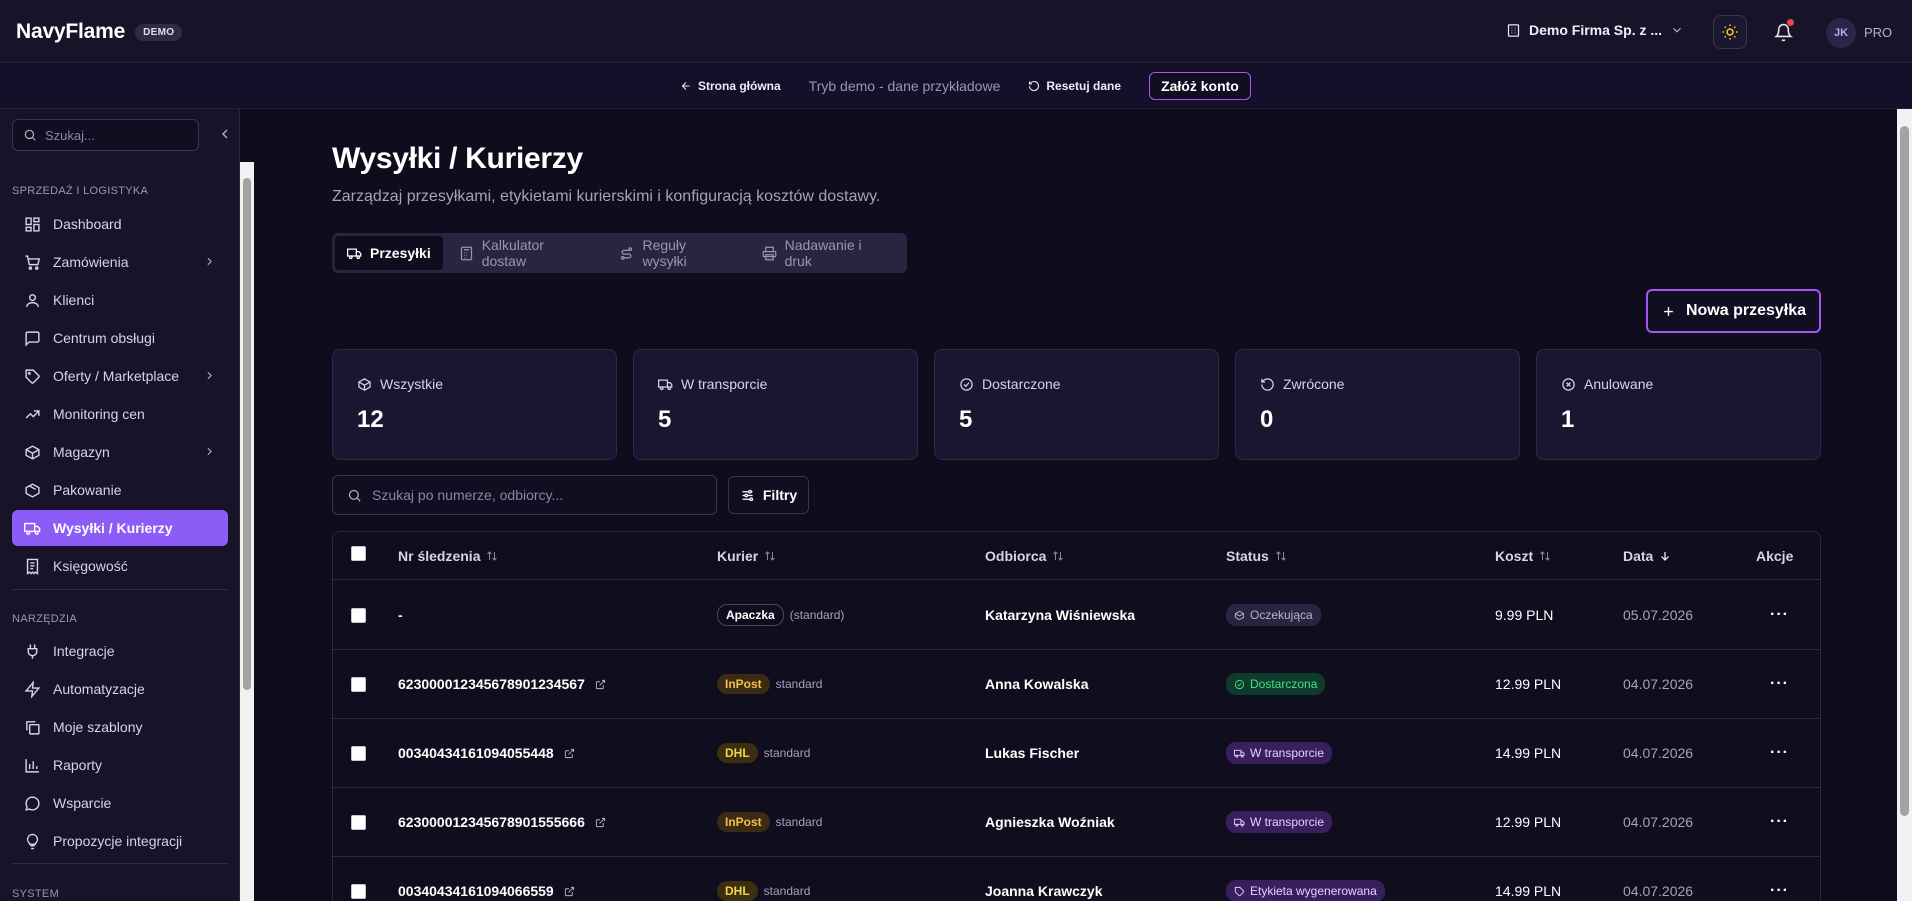 This screenshot has width=1912, height=901. What do you see at coordinates (400, 615) in the screenshot?
I see `tracking-number: -` at bounding box center [400, 615].